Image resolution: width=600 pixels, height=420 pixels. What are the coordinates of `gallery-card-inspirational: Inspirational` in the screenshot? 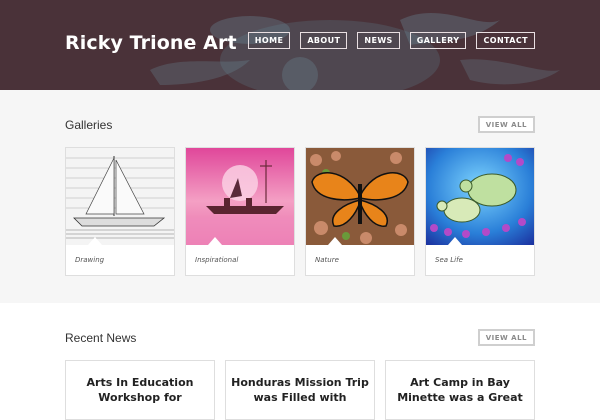 It's located at (240, 211).